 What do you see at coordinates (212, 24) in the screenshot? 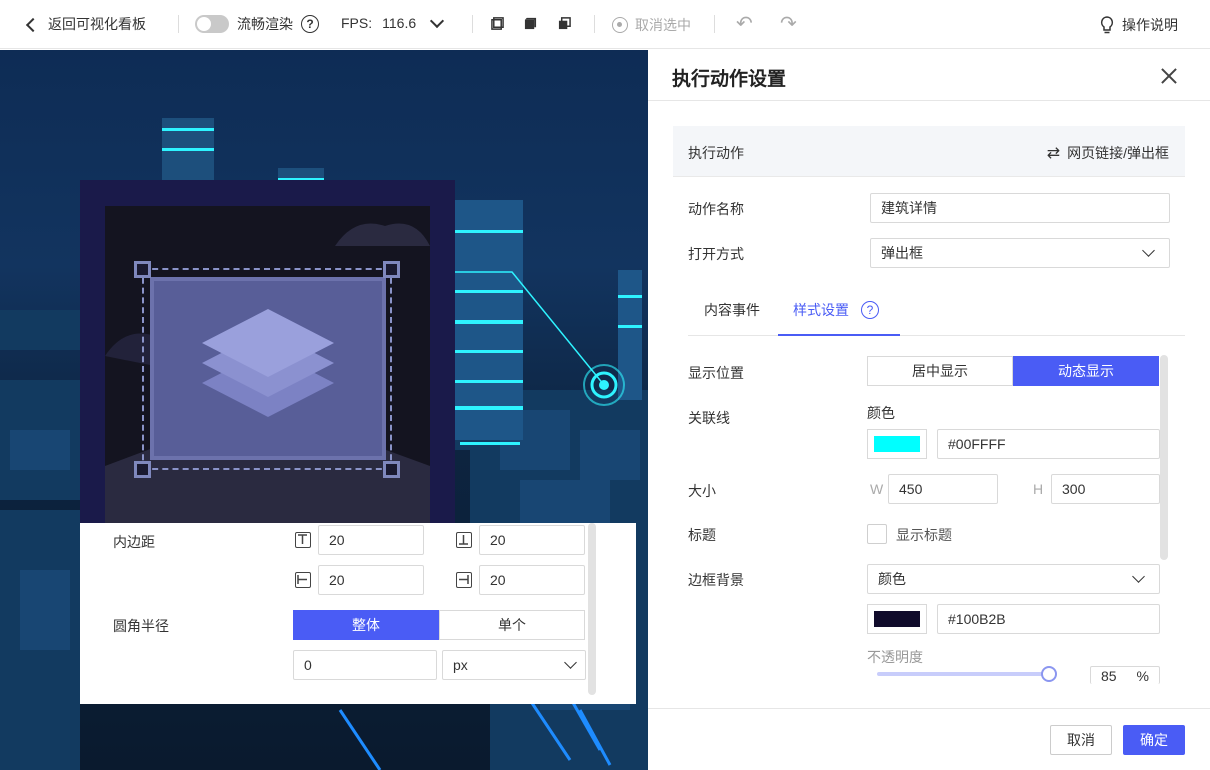
I see `toggle-switch` at bounding box center [212, 24].